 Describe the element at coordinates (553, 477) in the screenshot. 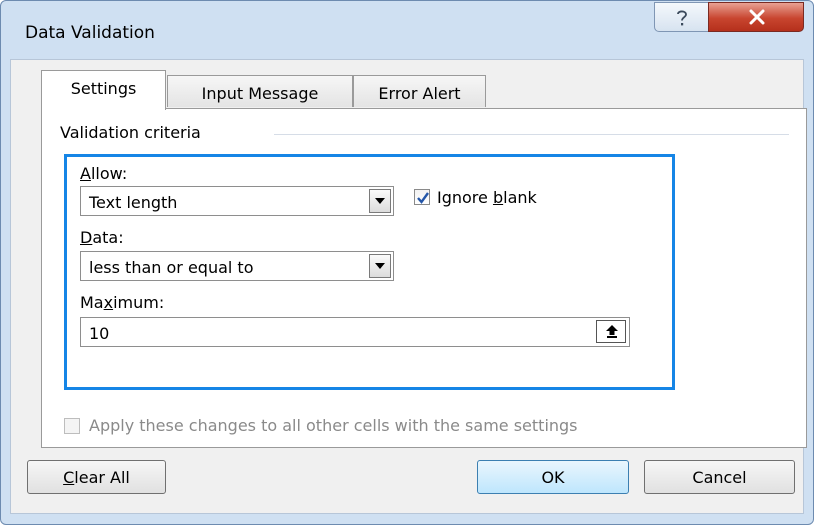

I see `ok-button: OK` at that location.